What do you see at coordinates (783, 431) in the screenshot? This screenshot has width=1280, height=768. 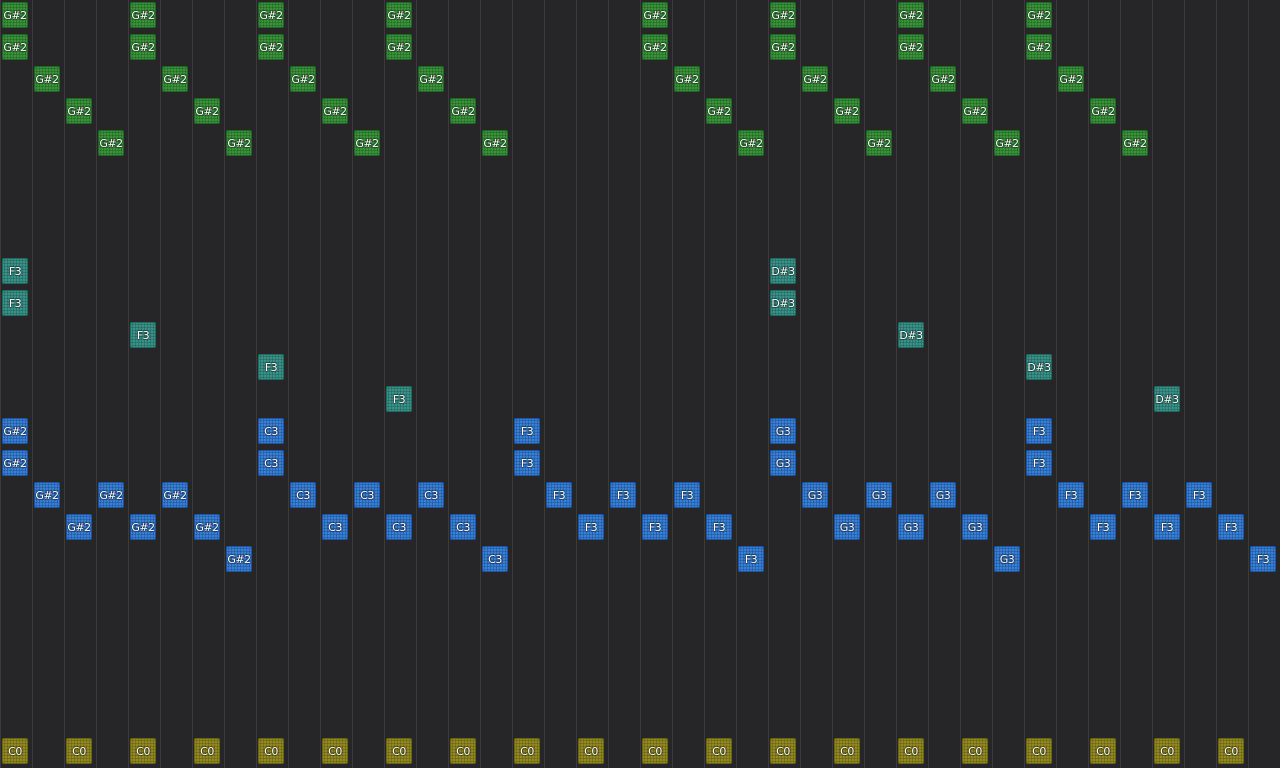 I see `note-blue-step-24-row-13: G3` at bounding box center [783, 431].